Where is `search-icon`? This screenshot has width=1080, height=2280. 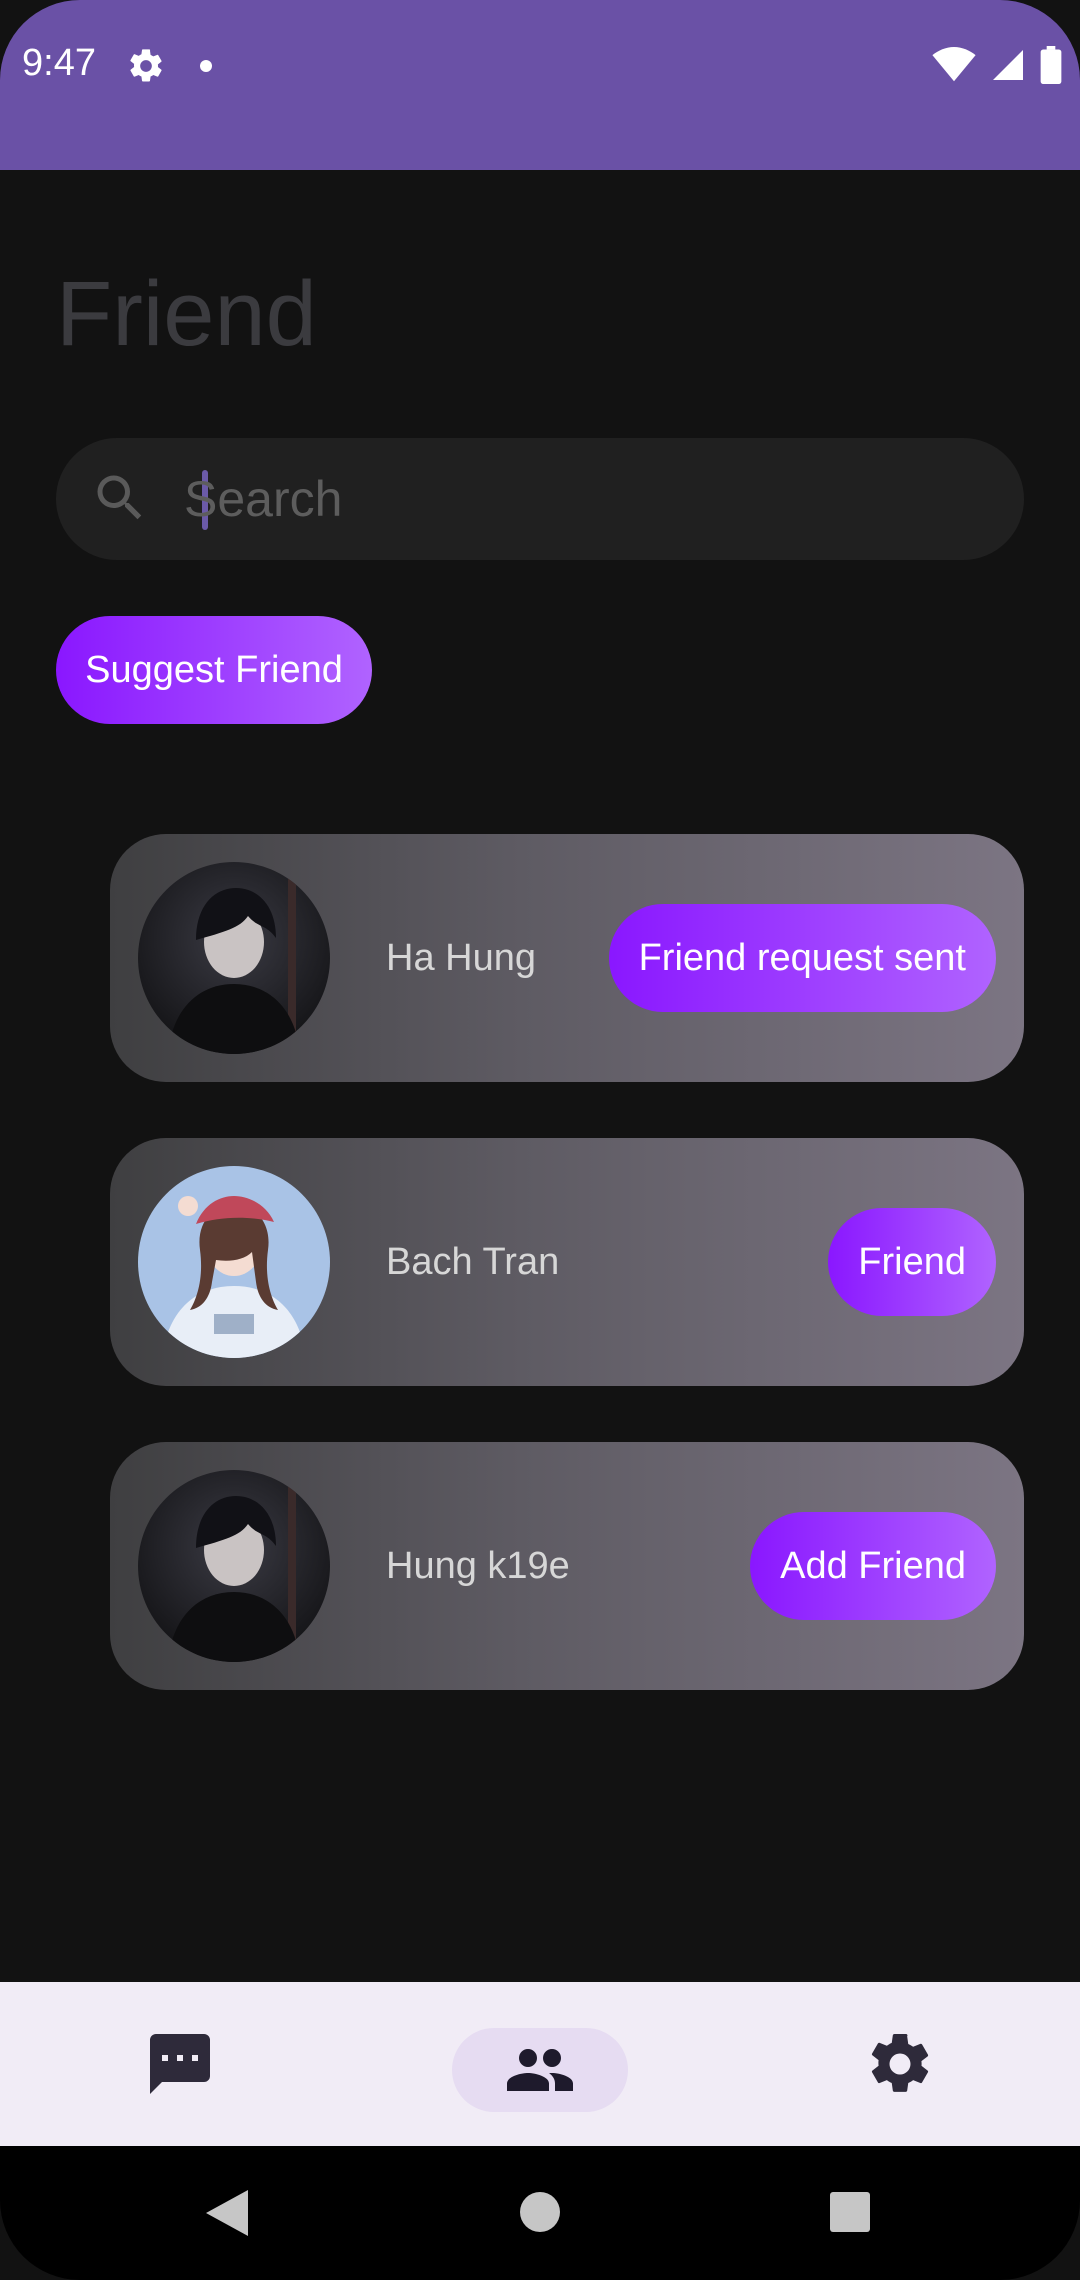 search-icon is located at coordinates (119, 497).